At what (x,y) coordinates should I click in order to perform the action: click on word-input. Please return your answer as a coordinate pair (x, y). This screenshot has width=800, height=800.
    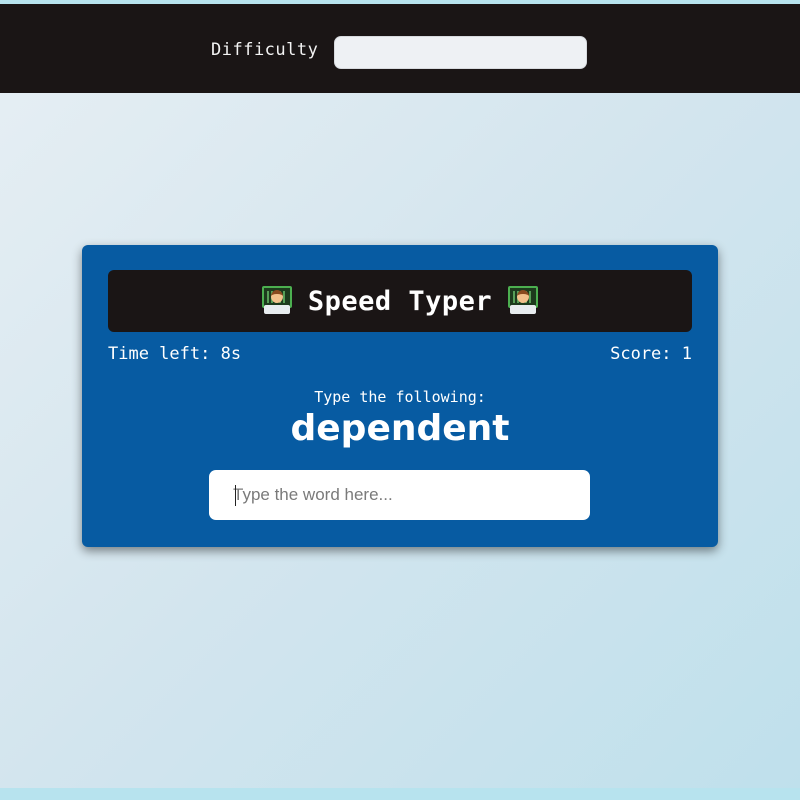
    Looking at the image, I should click on (399, 495).